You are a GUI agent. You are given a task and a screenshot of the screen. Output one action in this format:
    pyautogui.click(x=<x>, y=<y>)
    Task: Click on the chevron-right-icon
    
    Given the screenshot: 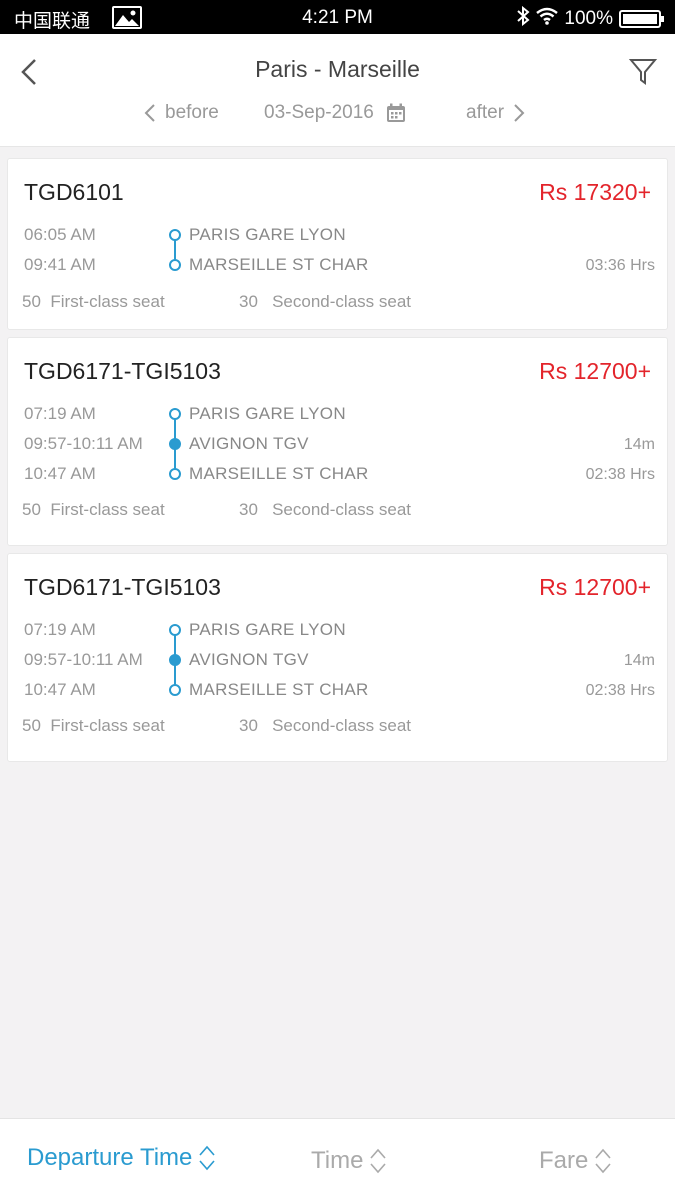 What is the action you would take?
    pyautogui.click(x=519, y=113)
    